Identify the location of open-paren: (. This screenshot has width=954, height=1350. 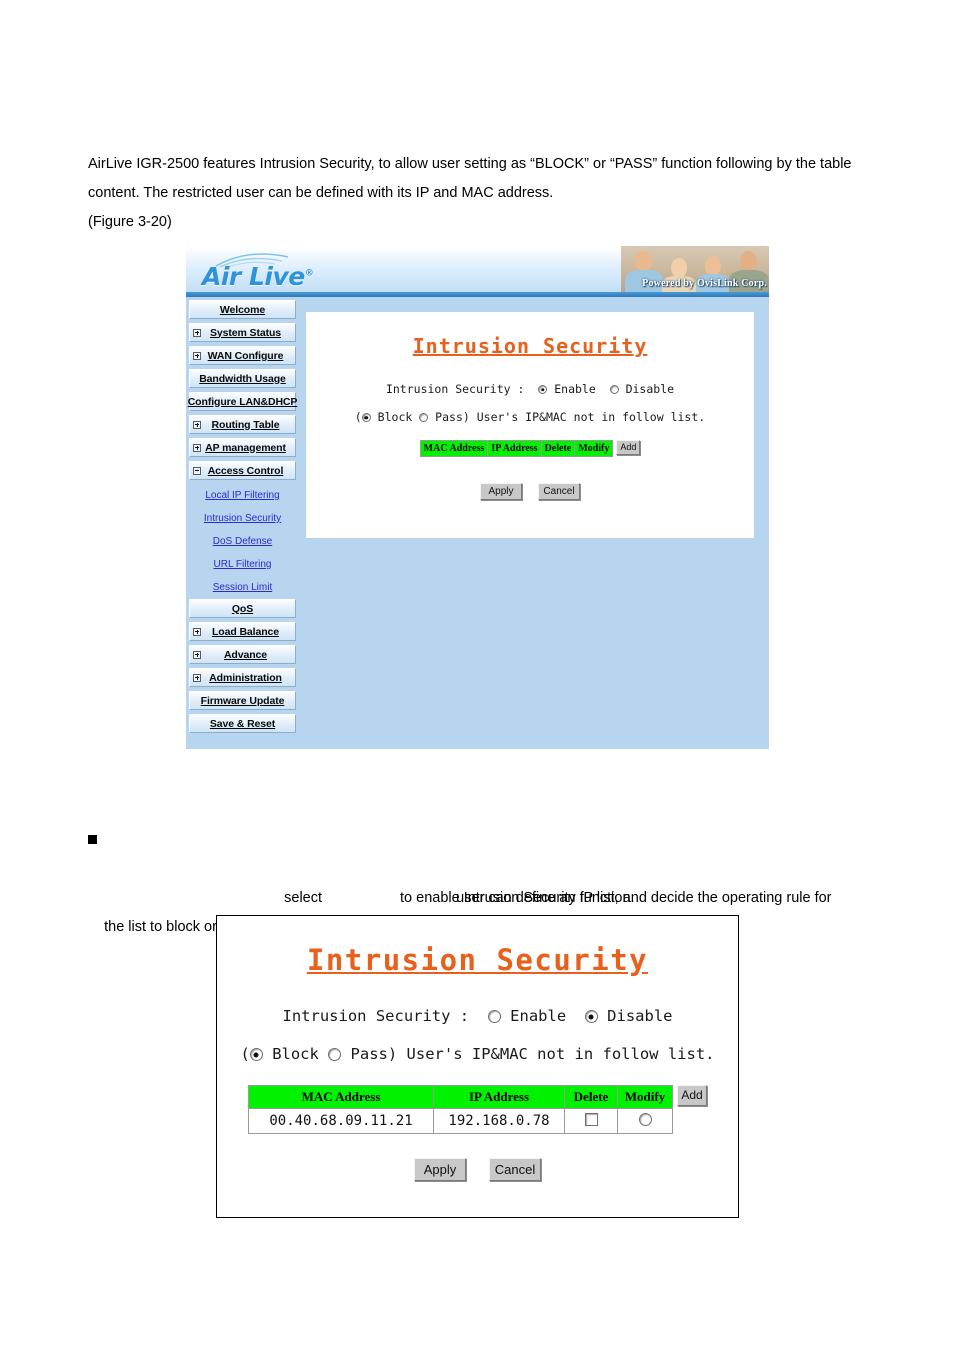
(245, 1054).